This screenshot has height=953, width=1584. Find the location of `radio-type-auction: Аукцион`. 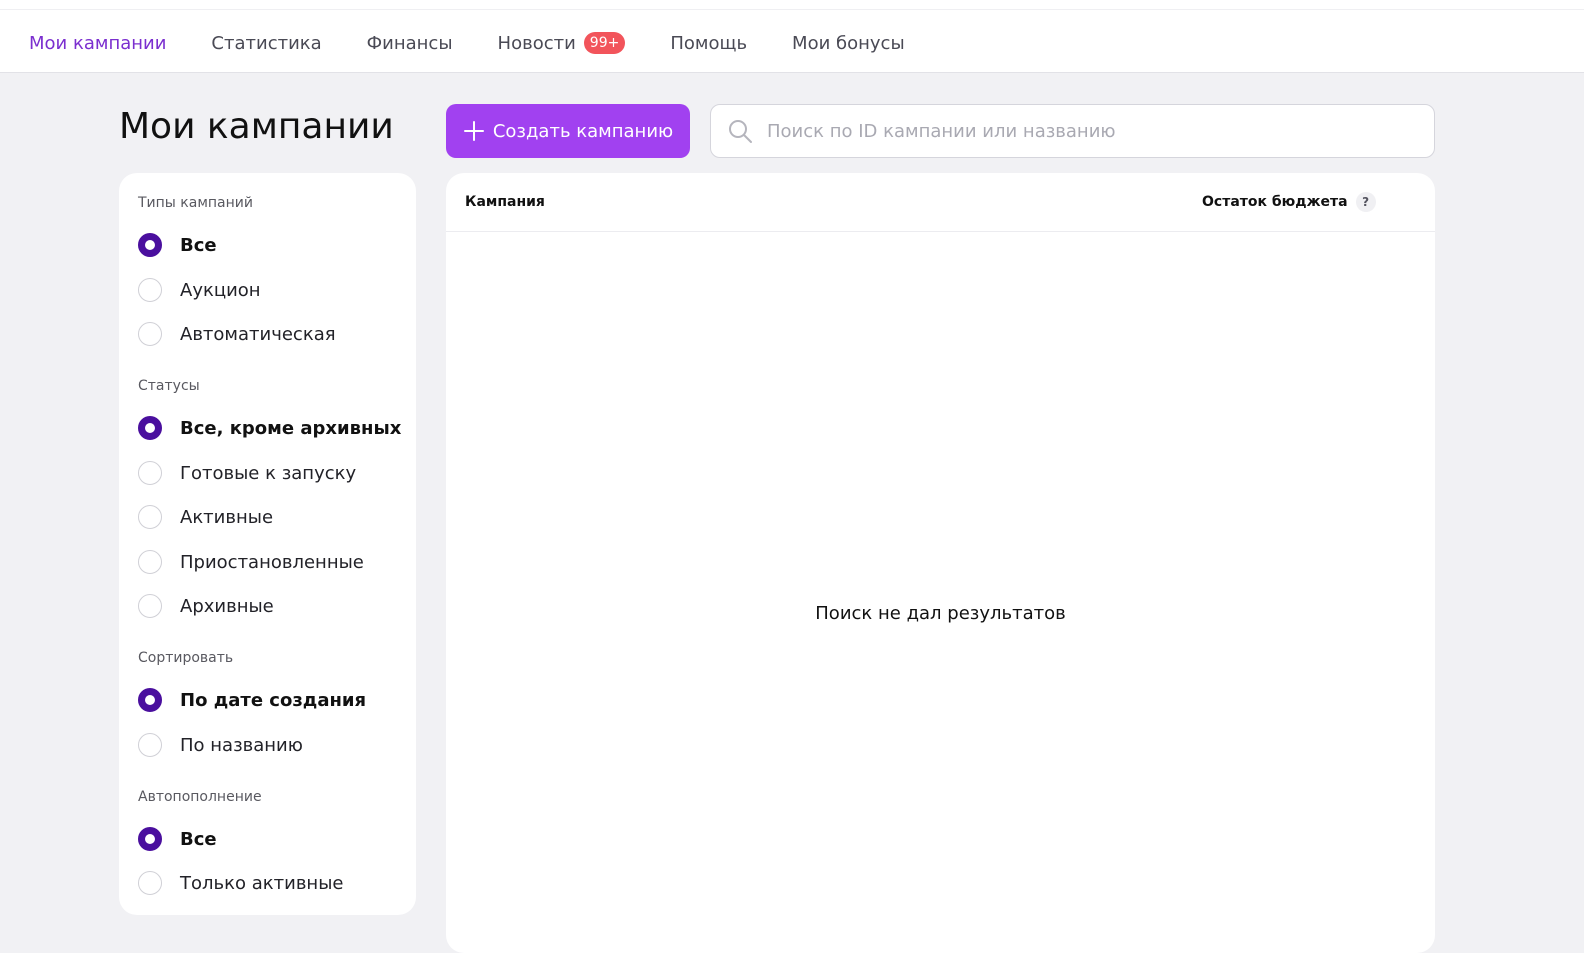

radio-type-auction: Аукцион is located at coordinates (199, 290).